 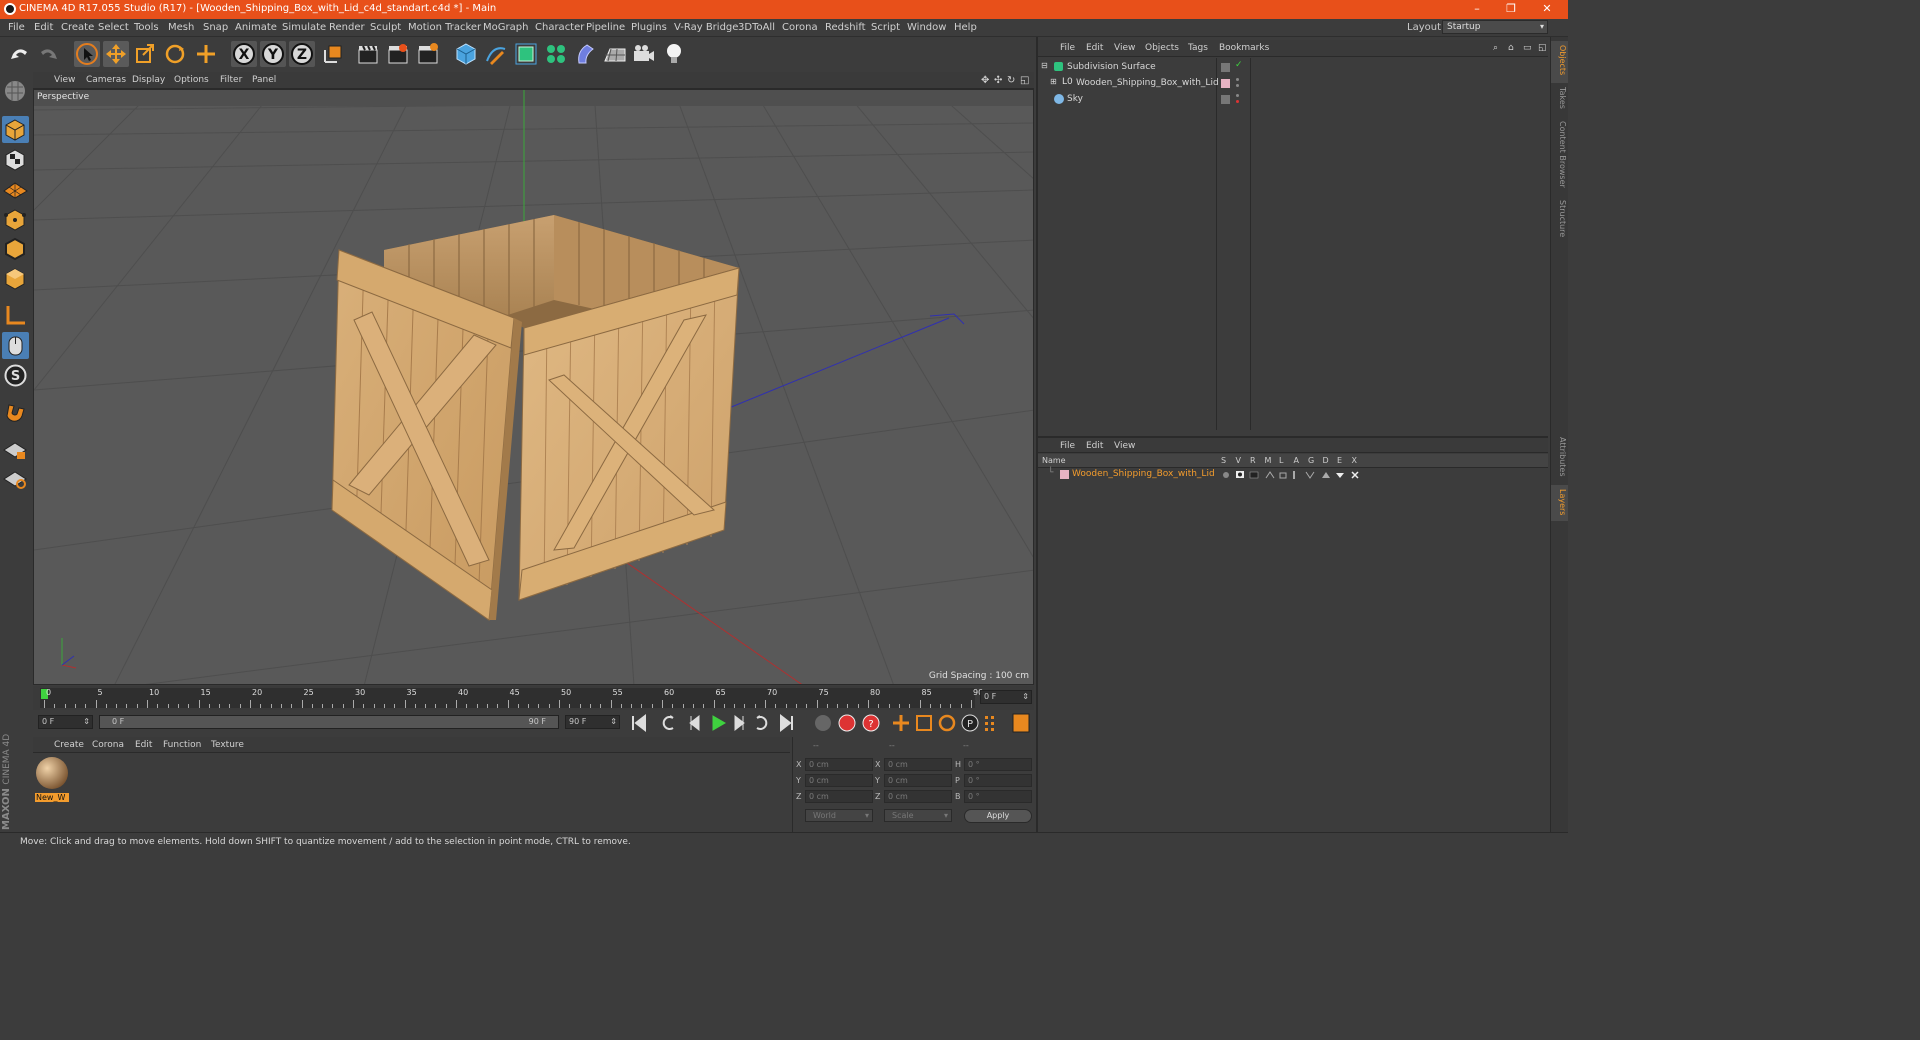 What do you see at coordinates (1511, 48) in the screenshot?
I see `home-icon: ⌂` at bounding box center [1511, 48].